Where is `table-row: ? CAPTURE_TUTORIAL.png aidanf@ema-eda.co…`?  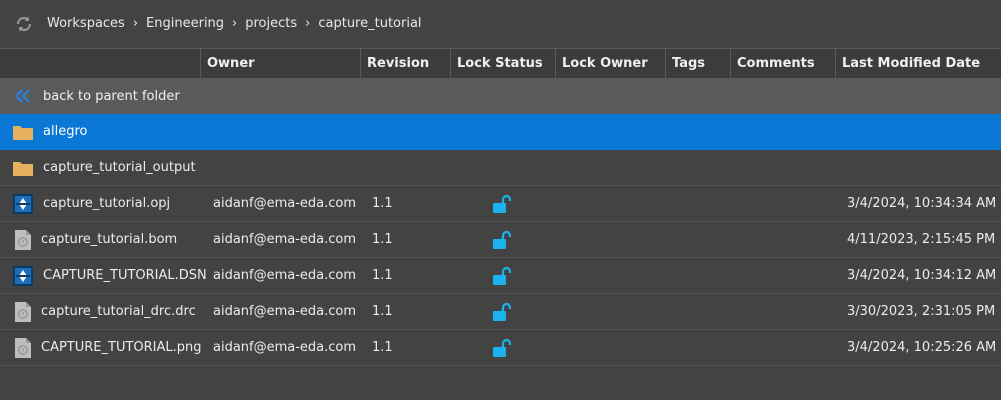 table-row: ? CAPTURE_TUTORIAL.png aidanf@ema-eda.co… is located at coordinates (500, 348).